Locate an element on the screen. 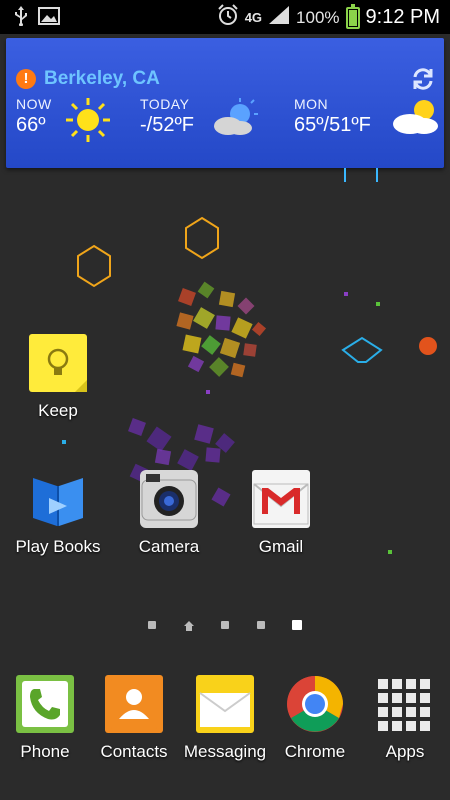 Image resolution: width=450 pixels, height=800 pixels. app-label: Camera is located at coordinates (169, 546).